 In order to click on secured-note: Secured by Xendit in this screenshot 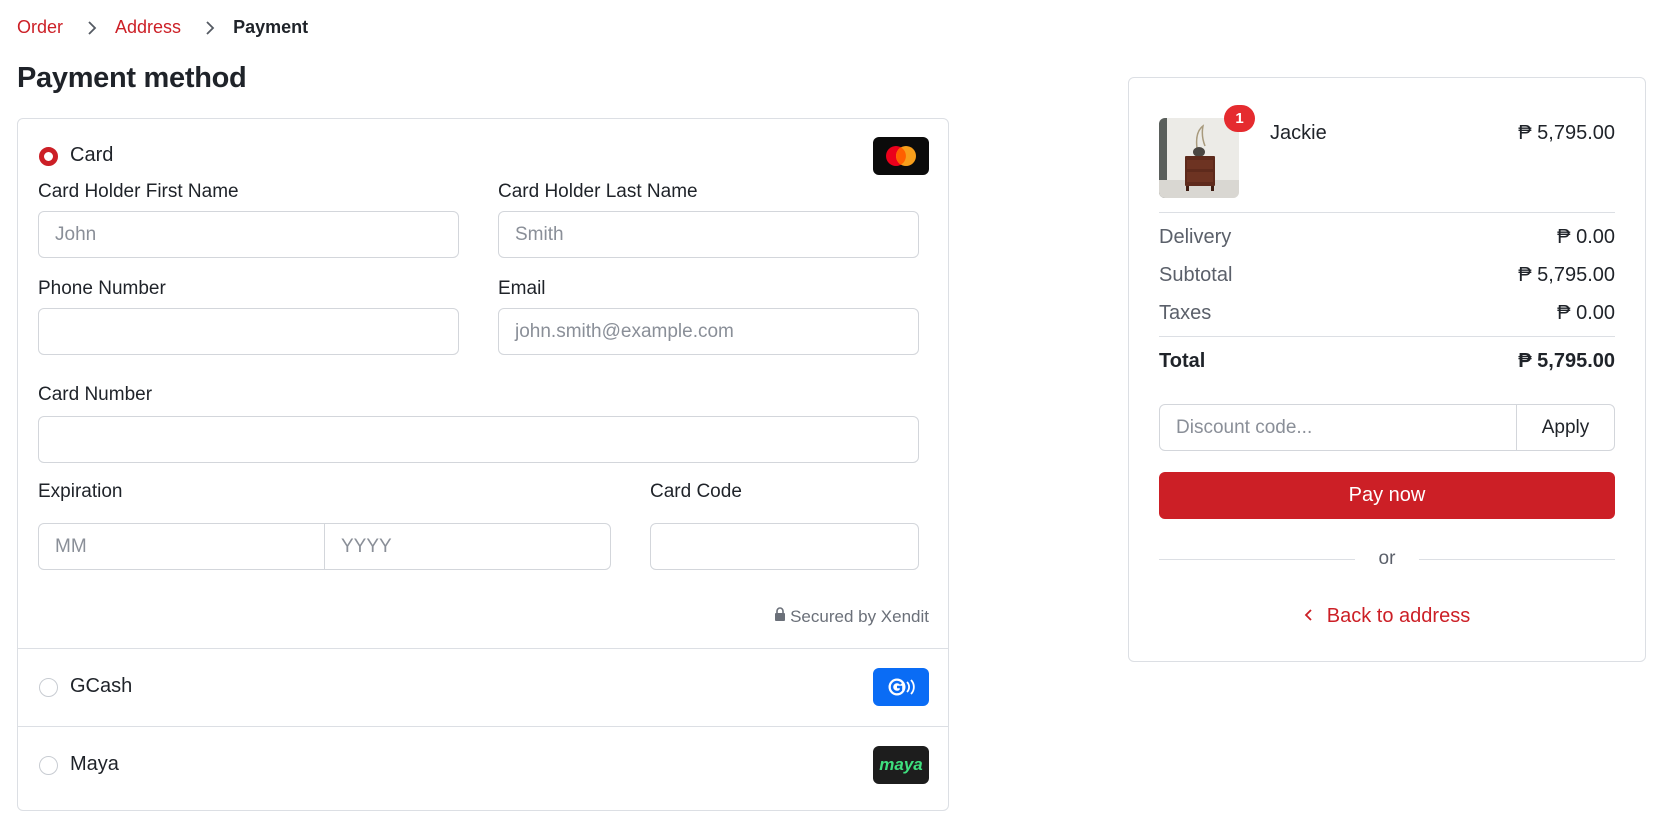, I will do `click(851, 617)`.